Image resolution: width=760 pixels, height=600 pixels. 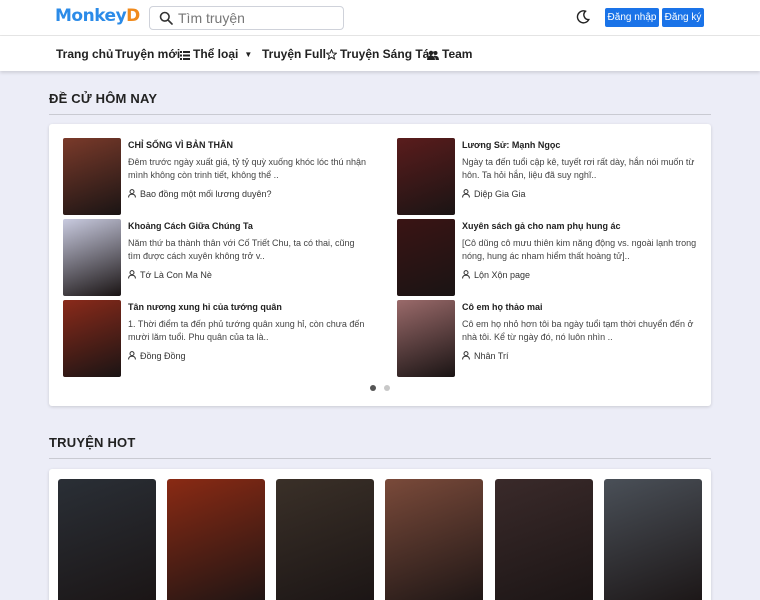 I want to click on nav-home: Trang chủ, so click(x=84, y=54).